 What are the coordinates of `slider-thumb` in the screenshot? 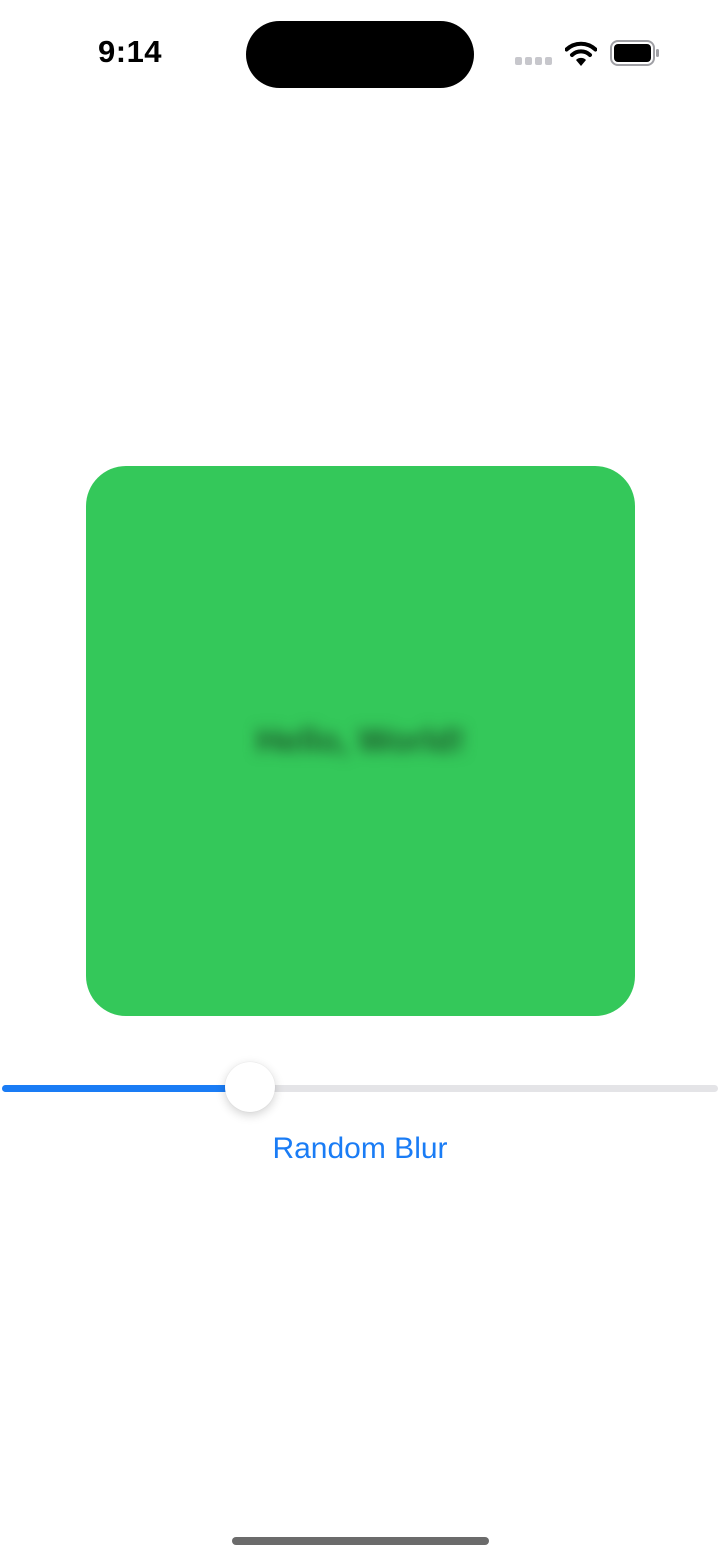 It's located at (249, 1087).